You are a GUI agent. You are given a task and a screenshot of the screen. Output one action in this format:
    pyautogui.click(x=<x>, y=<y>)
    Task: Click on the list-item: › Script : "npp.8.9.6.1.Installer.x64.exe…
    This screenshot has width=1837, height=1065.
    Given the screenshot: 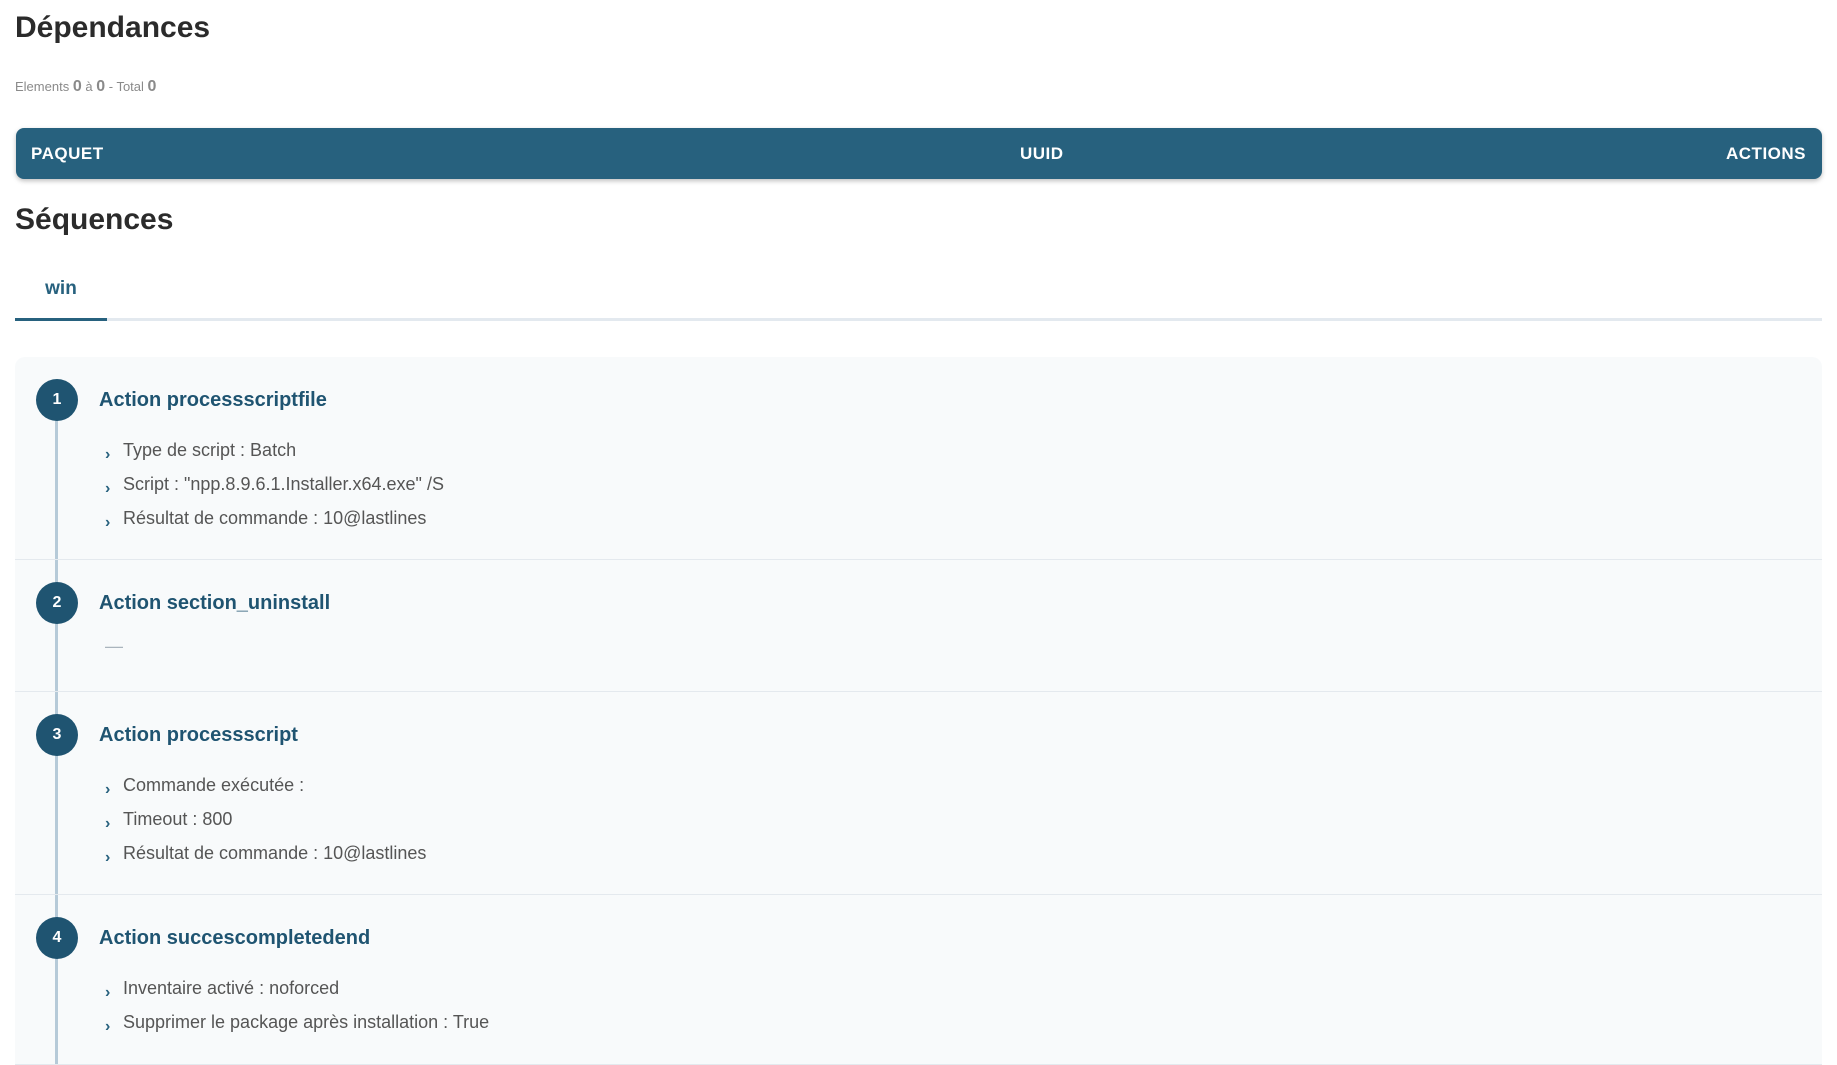 What is the action you would take?
    pyautogui.click(x=274, y=484)
    